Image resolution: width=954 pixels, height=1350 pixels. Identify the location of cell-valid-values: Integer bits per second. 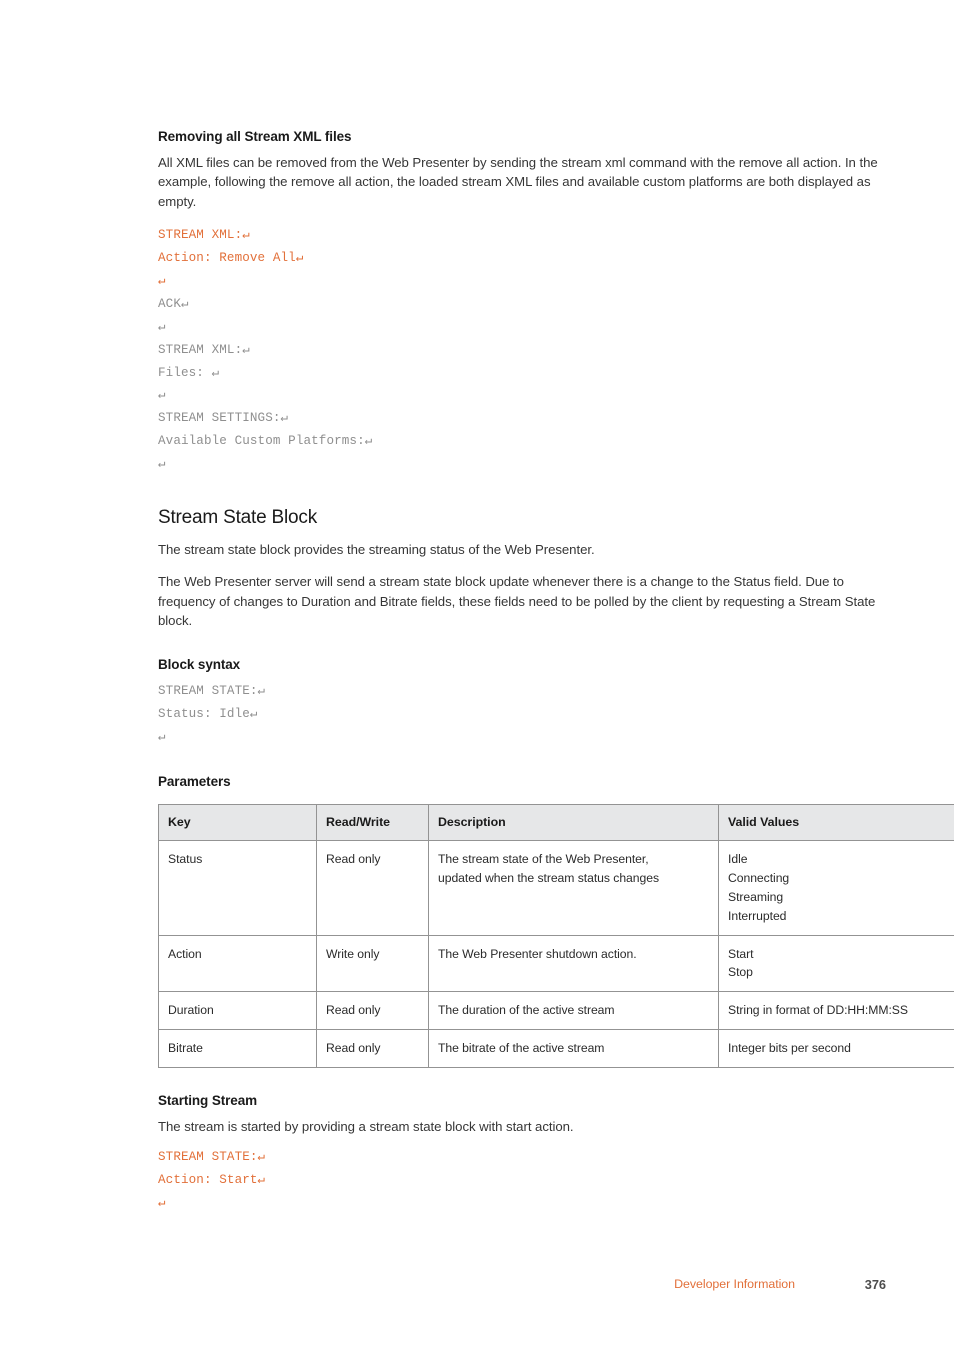
(836, 1049).